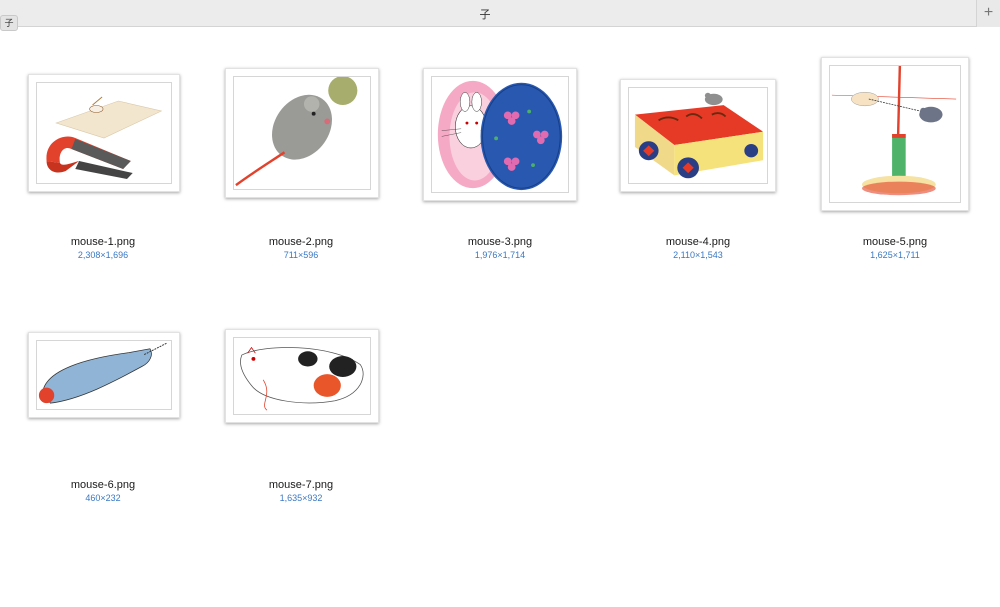 The width and height of the screenshot is (1000, 607). What do you see at coordinates (103, 242) in the screenshot?
I see `file-name: mouse-1.png` at bounding box center [103, 242].